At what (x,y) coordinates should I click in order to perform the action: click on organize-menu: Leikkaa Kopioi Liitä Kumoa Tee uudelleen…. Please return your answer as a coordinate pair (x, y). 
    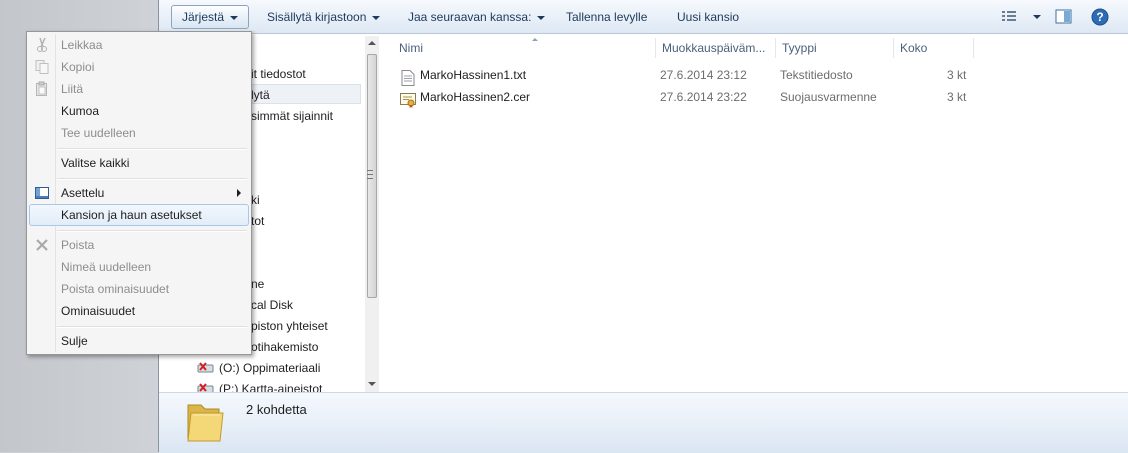
    Looking at the image, I should click on (139, 193).